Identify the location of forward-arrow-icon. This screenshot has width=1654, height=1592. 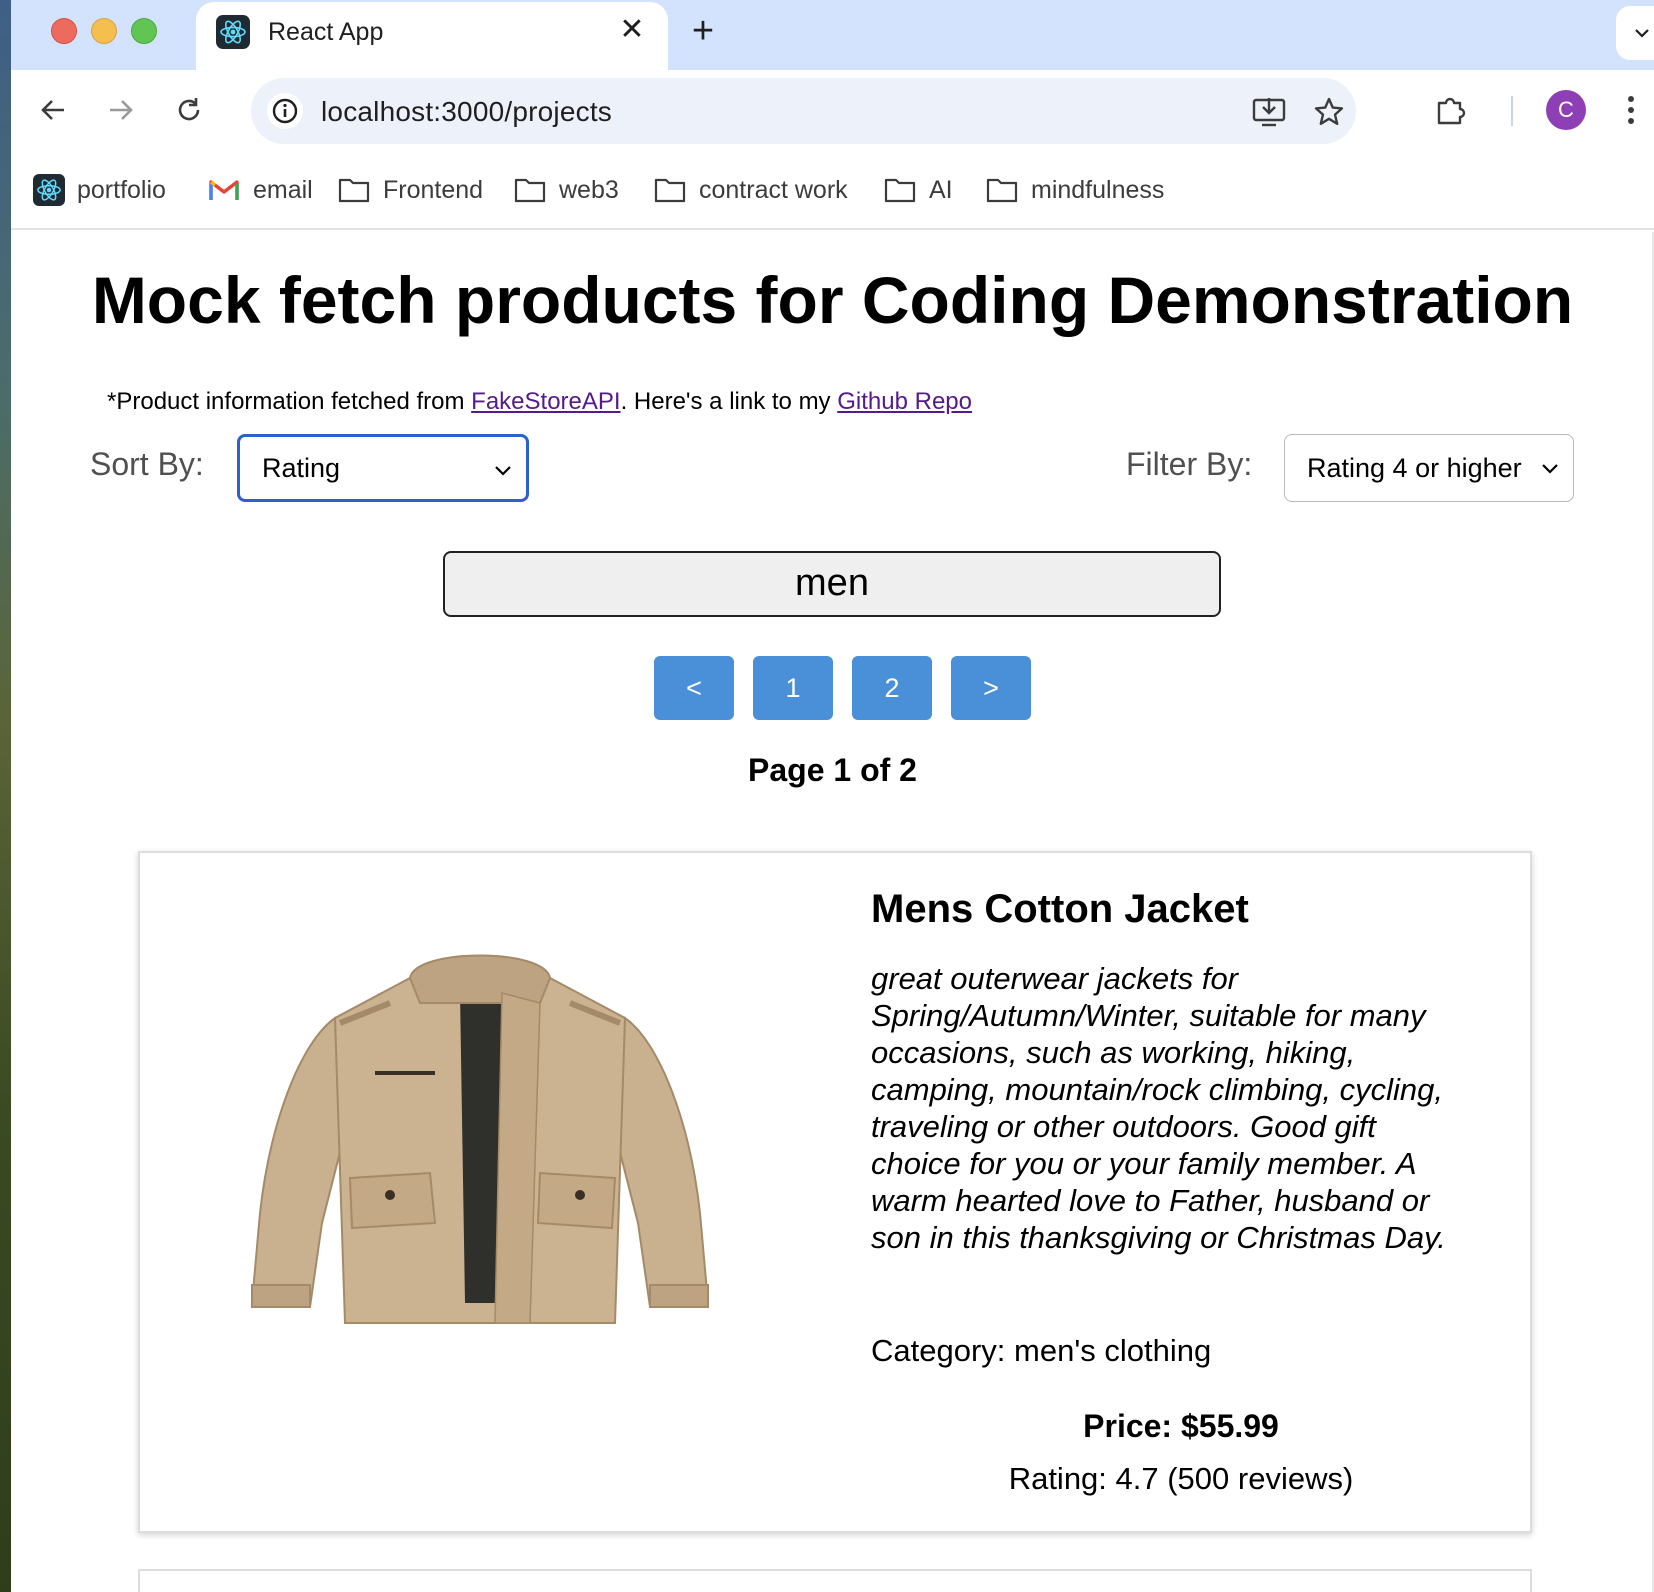
(121, 110).